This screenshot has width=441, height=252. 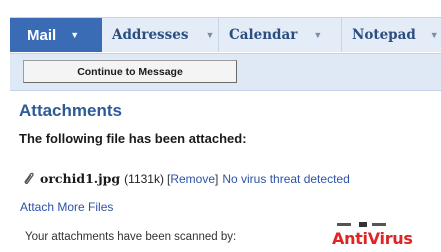 I want to click on main-tab-bar: Mail ▼ Addresses ▼ Calendar ▼ Notepad ▼, so click(x=225, y=34).